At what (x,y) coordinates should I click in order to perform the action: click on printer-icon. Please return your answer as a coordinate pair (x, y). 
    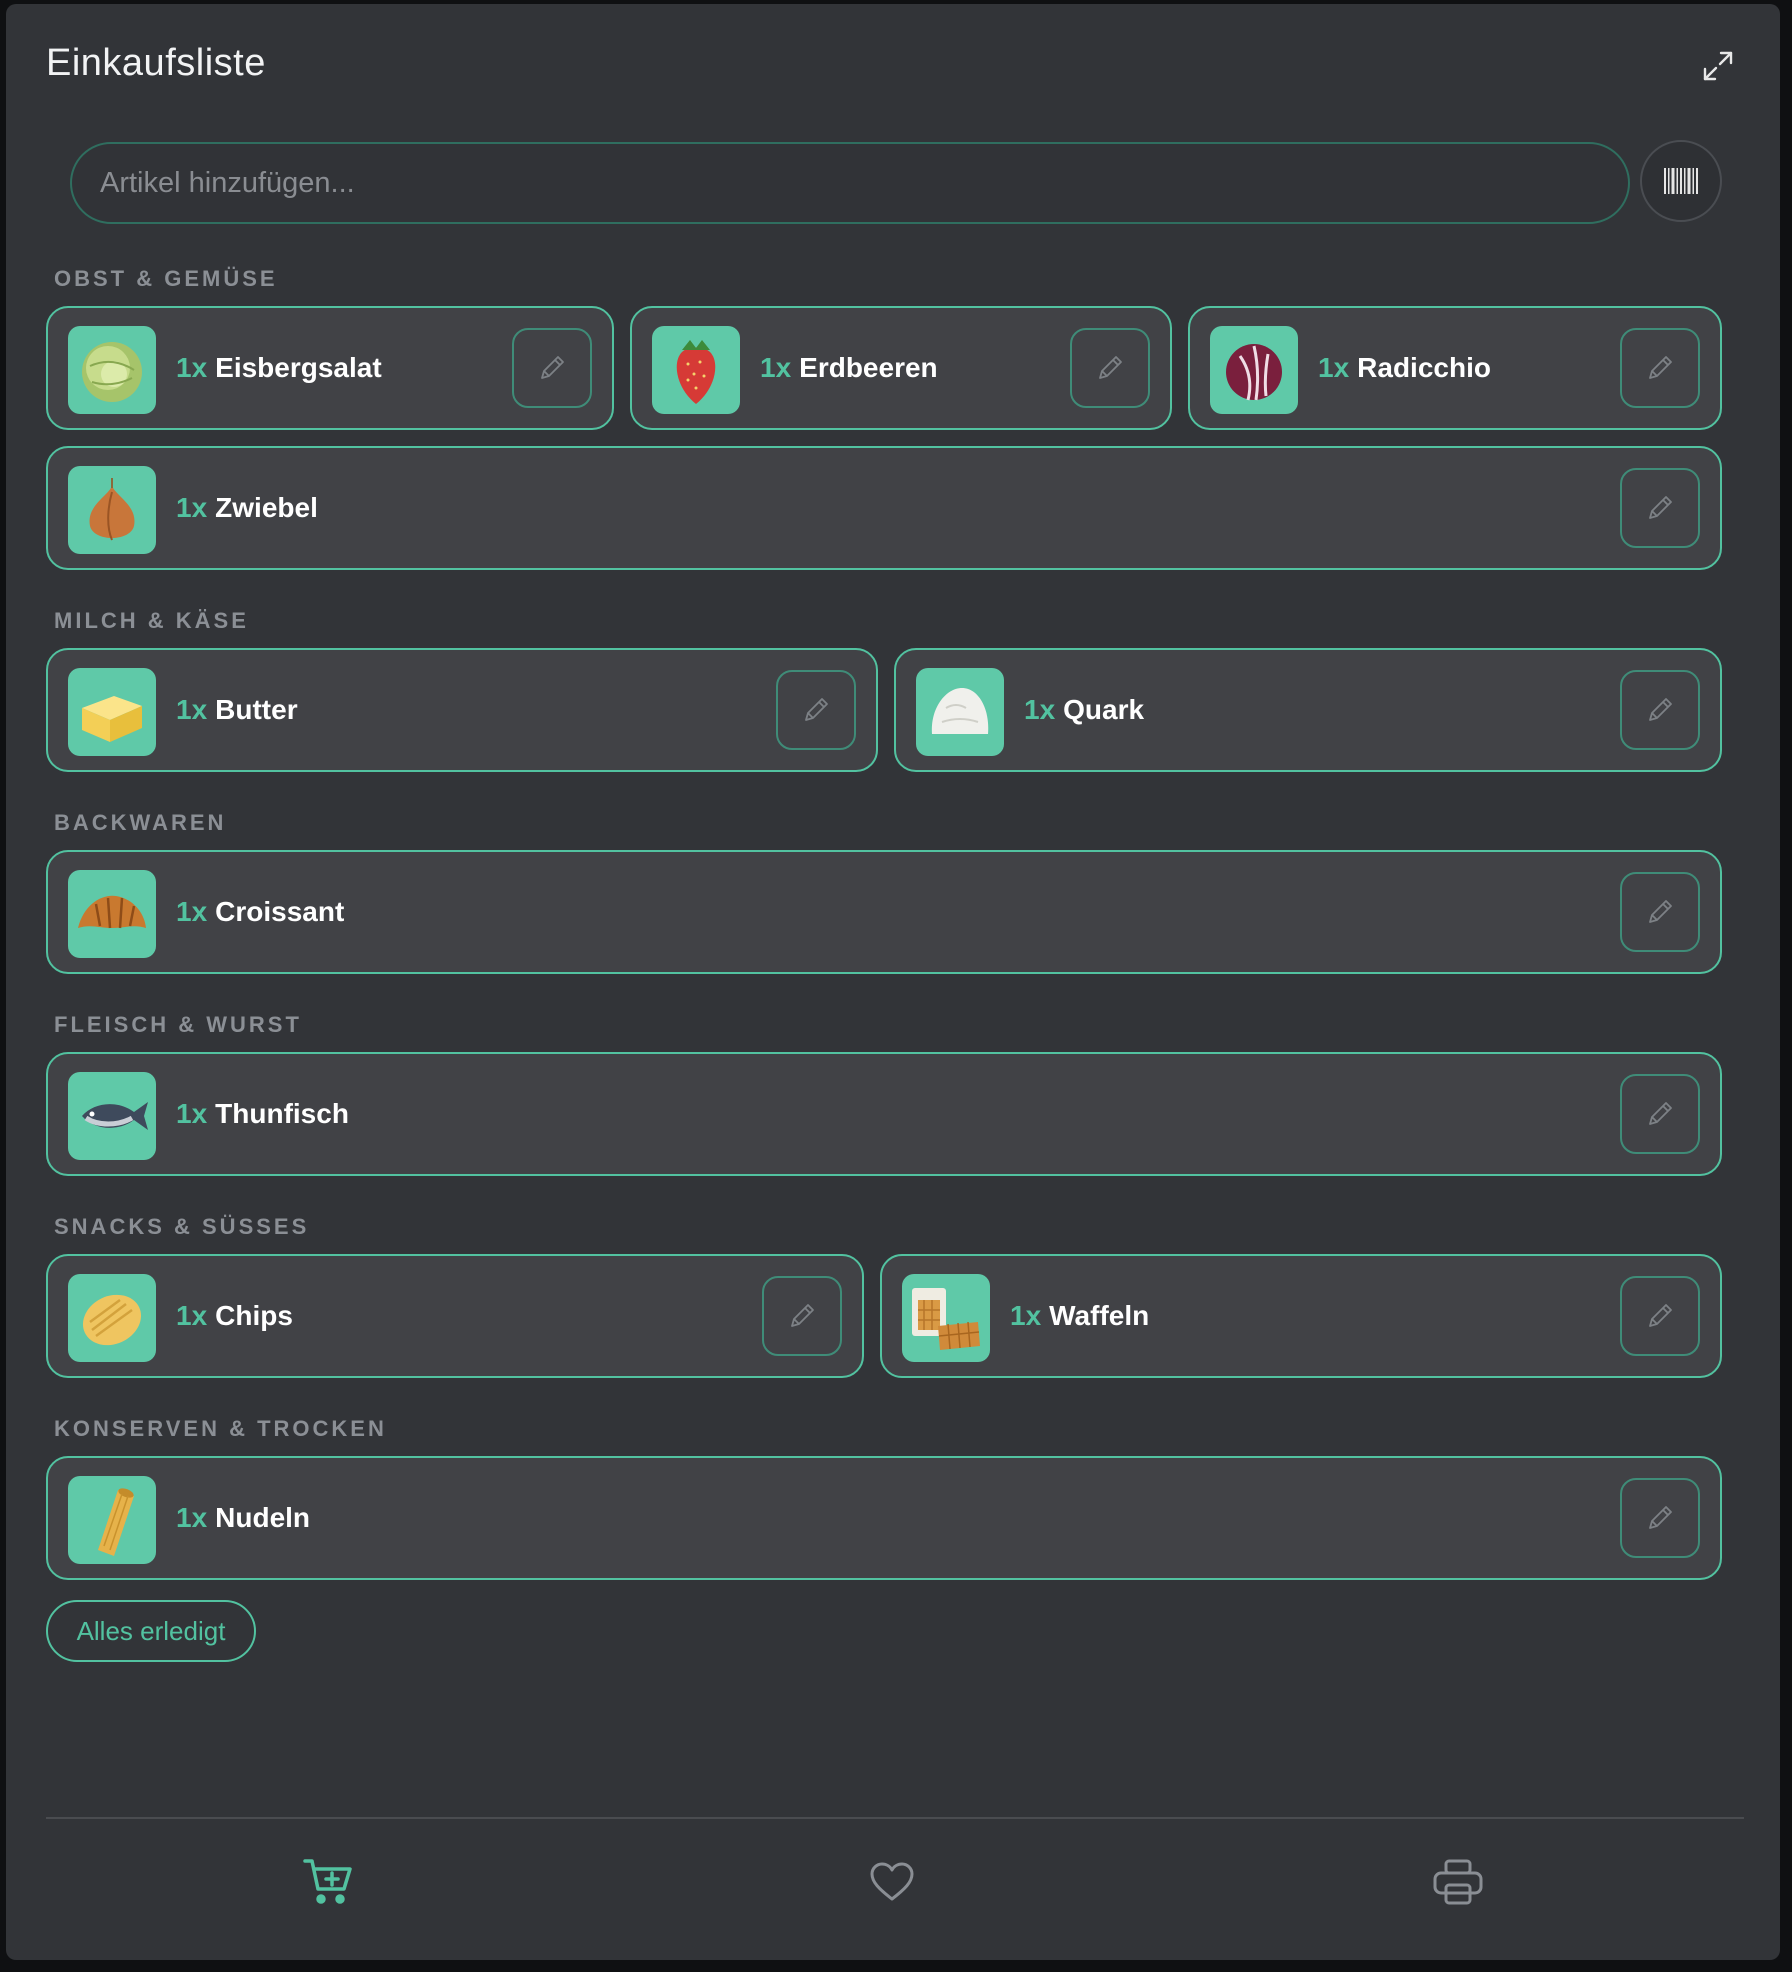
    Looking at the image, I should click on (1458, 1882).